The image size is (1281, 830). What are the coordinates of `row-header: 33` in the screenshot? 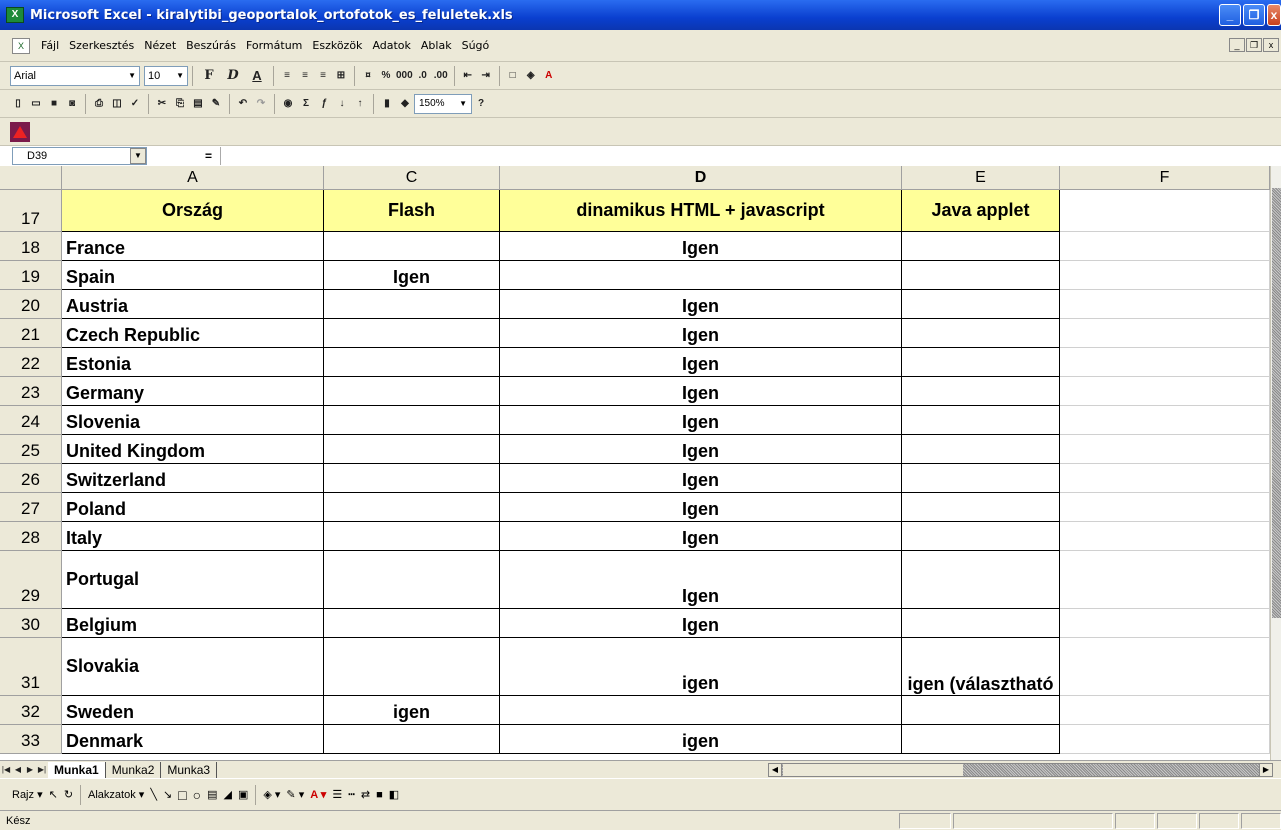 It's located at (31, 739).